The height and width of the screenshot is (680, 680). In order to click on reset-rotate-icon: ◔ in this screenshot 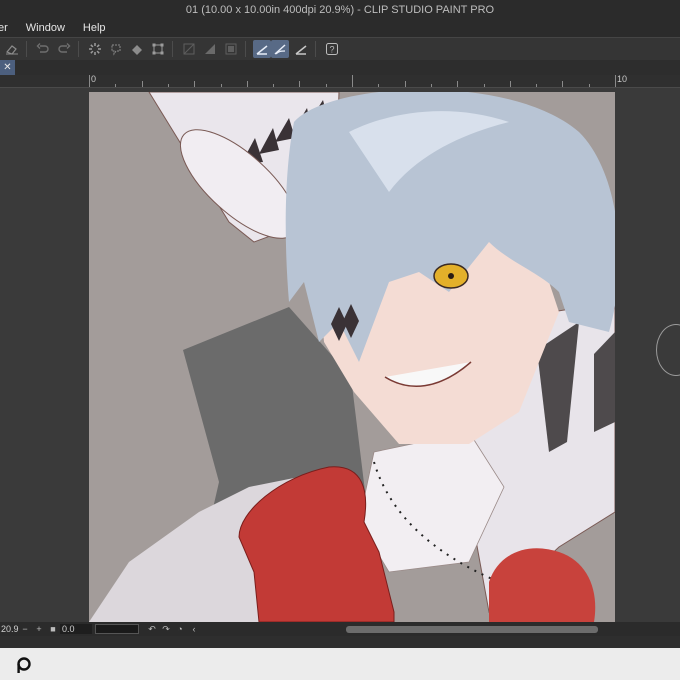, I will do `click(180, 629)`.